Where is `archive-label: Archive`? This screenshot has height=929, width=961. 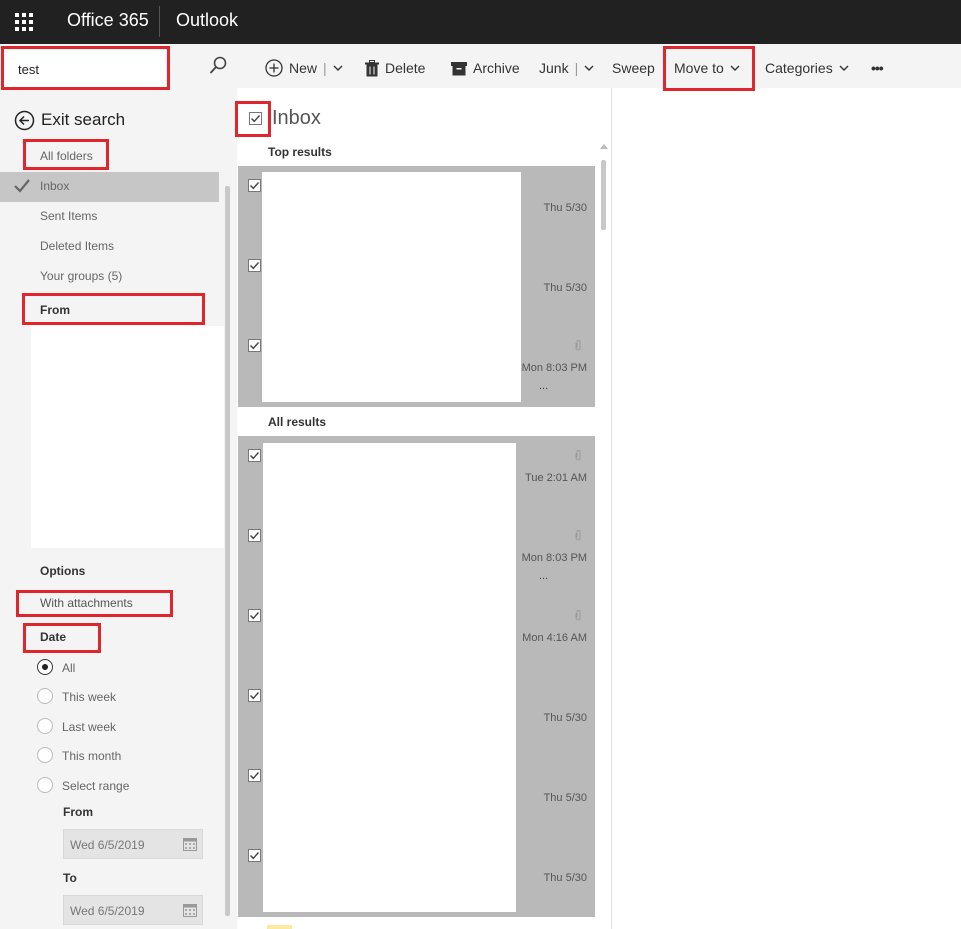
archive-label: Archive is located at coordinates (496, 68).